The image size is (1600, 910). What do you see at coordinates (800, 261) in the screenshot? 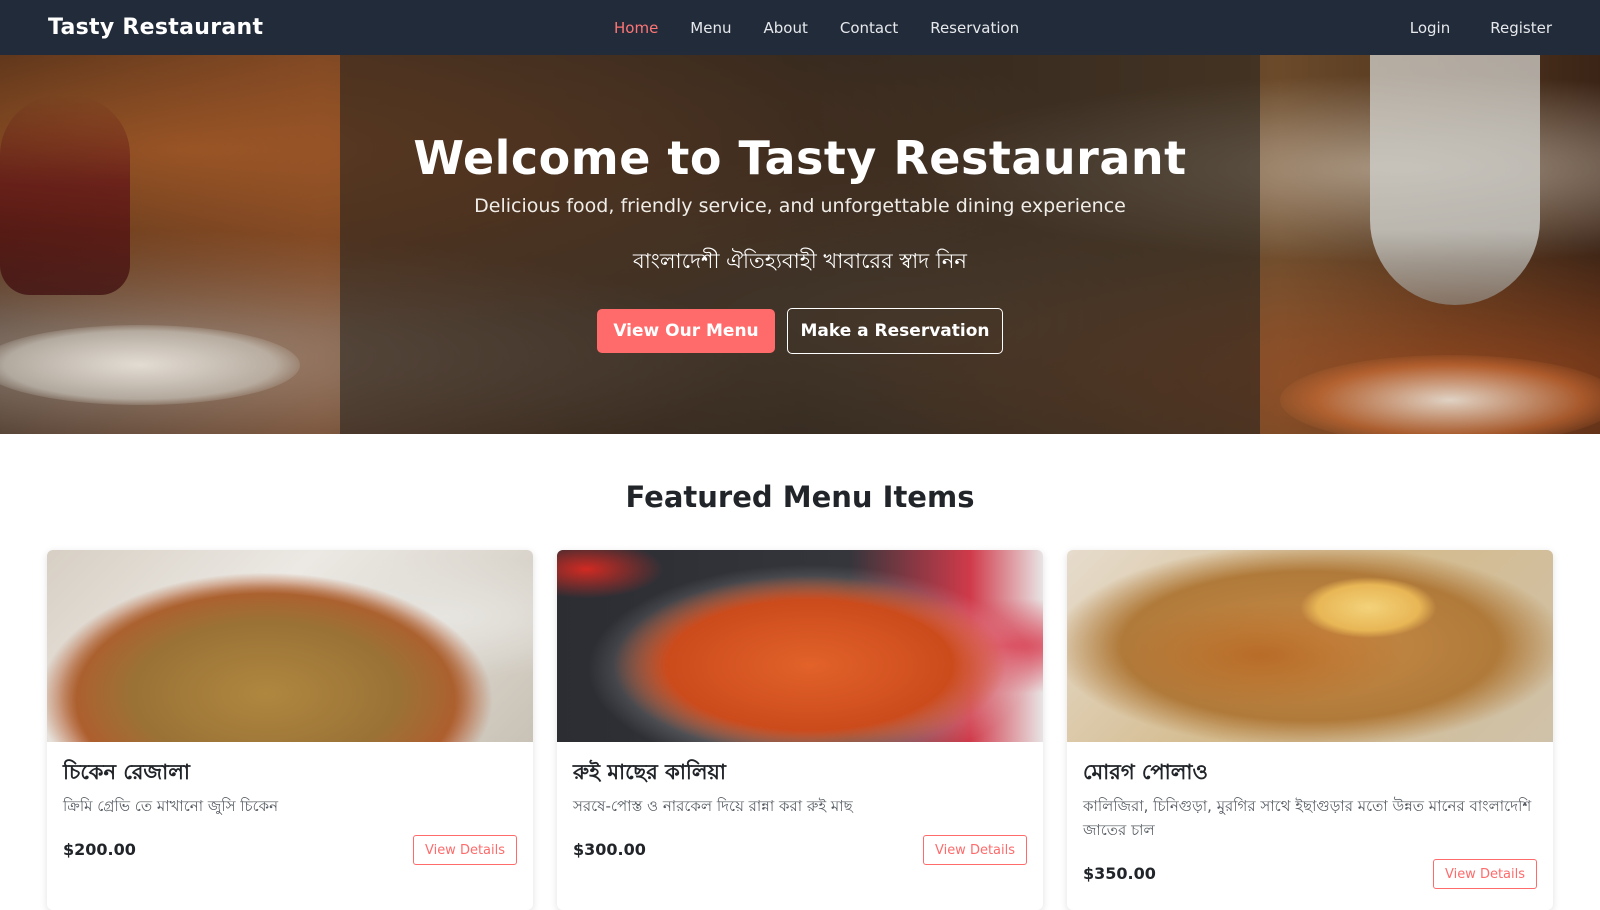
I see `hero-subtitle-bengali: বাংলাদেশী ঐতিহ্যবাহী খাবারের স্বাদ নিন` at bounding box center [800, 261].